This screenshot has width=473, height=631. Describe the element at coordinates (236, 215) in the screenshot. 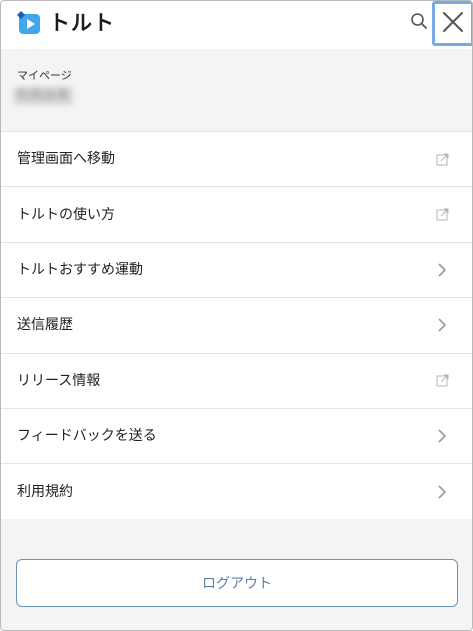

I see `menu-item-how-to-use: トルトの使い方` at that location.